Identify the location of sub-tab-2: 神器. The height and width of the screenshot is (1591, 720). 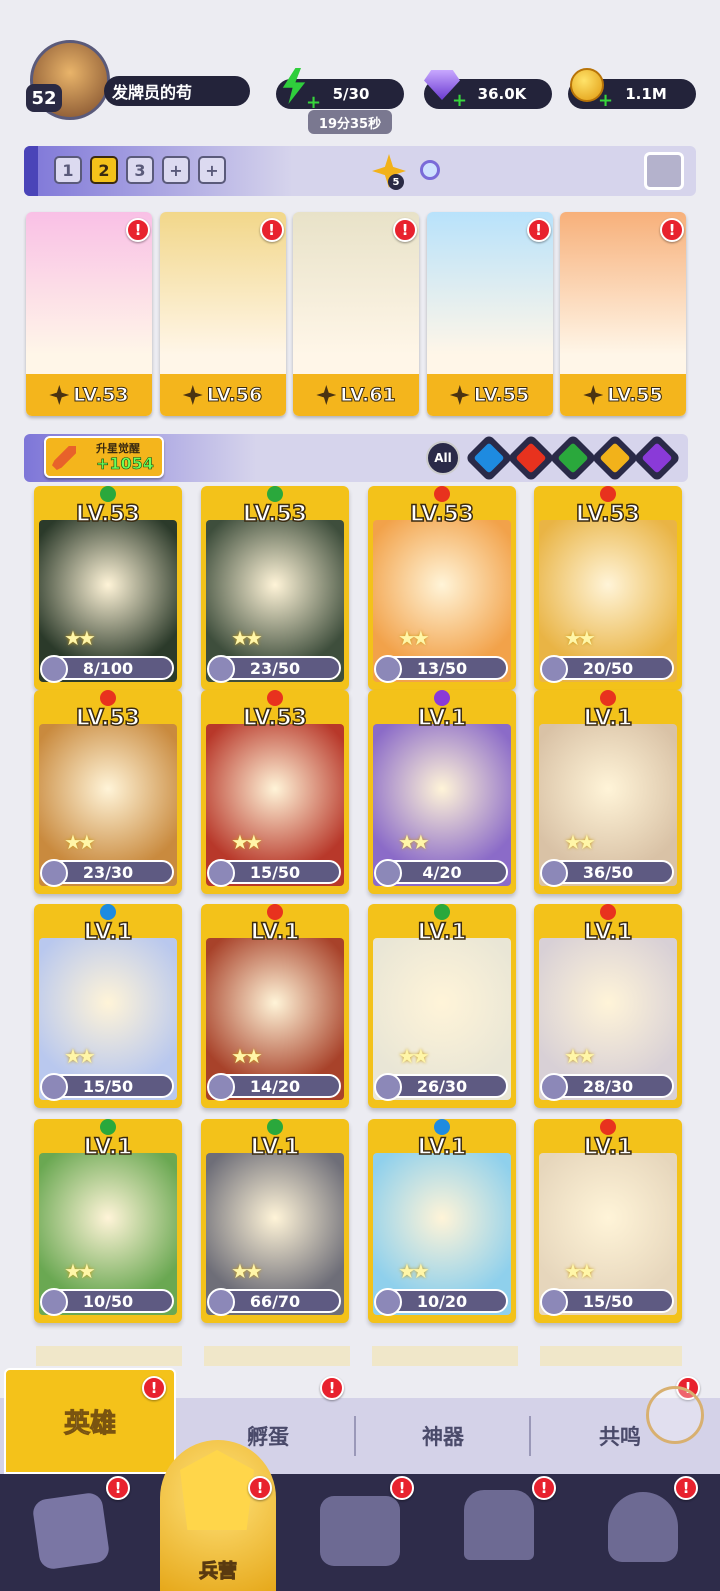
(443, 1436).